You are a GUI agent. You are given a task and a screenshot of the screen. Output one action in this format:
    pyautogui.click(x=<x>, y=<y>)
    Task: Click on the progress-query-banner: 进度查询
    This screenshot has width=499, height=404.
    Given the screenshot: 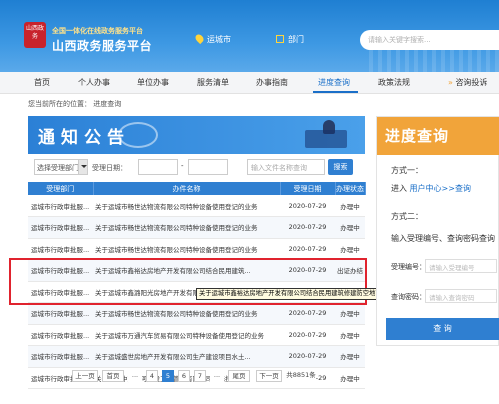 What is the action you would take?
    pyautogui.click(x=438, y=136)
    